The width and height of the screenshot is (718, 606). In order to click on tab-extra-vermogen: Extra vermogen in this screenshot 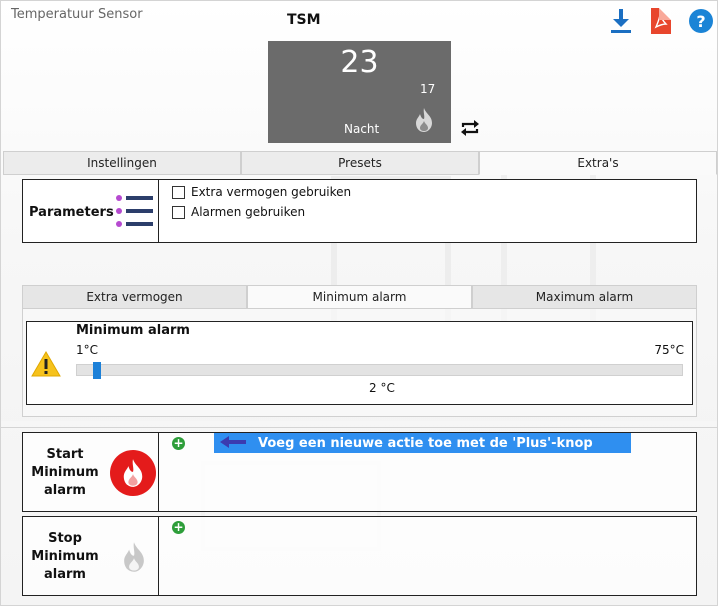, I will do `click(134, 297)`.